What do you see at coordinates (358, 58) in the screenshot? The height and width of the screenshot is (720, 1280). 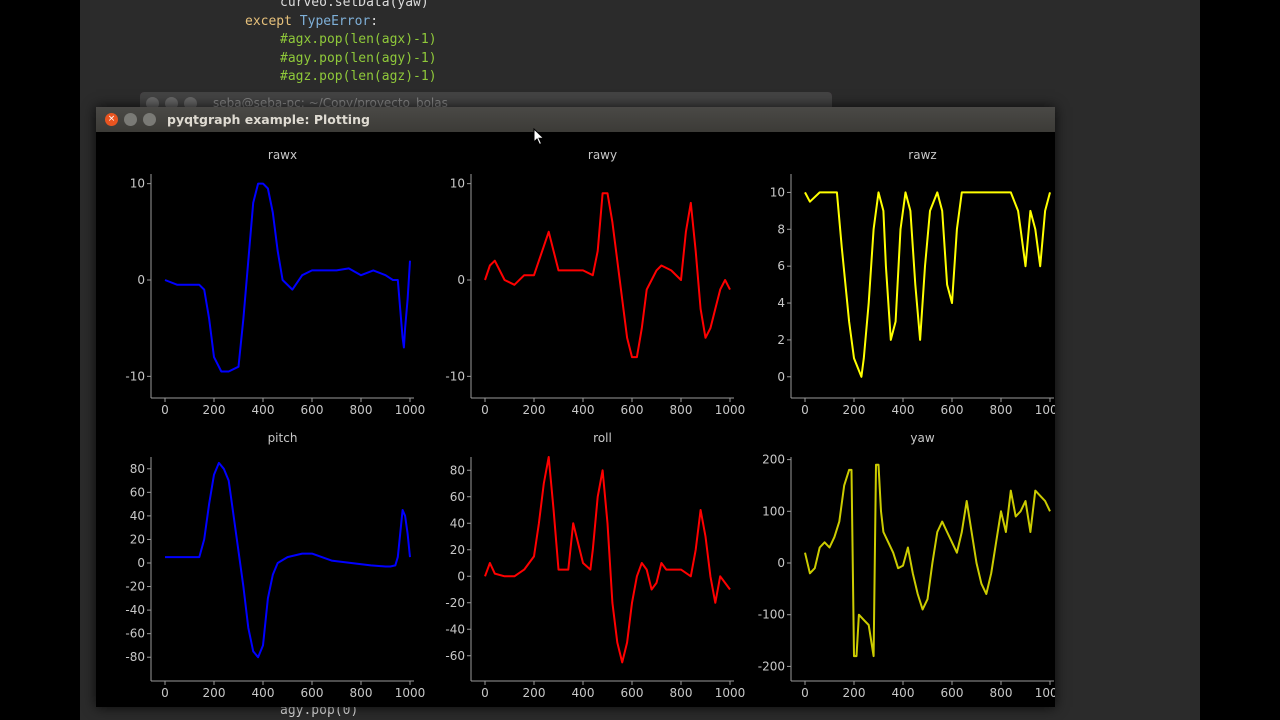 I see `code-token: #agy.pop(len(agy)-1)` at bounding box center [358, 58].